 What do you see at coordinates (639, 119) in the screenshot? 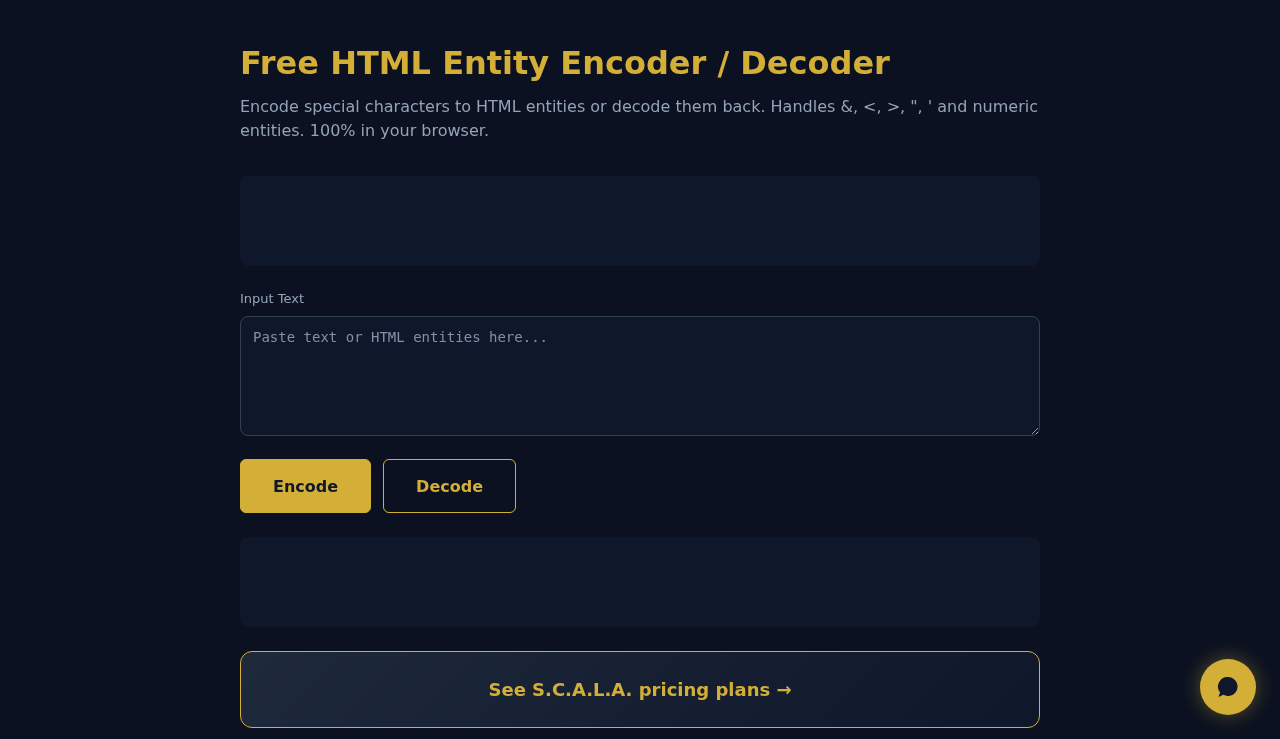
I see `page-description: Encode special characters to HTML entities or decode them back. Handles &, <, >, ", ' and numeric entities. 100% in your browser.` at bounding box center [639, 119].